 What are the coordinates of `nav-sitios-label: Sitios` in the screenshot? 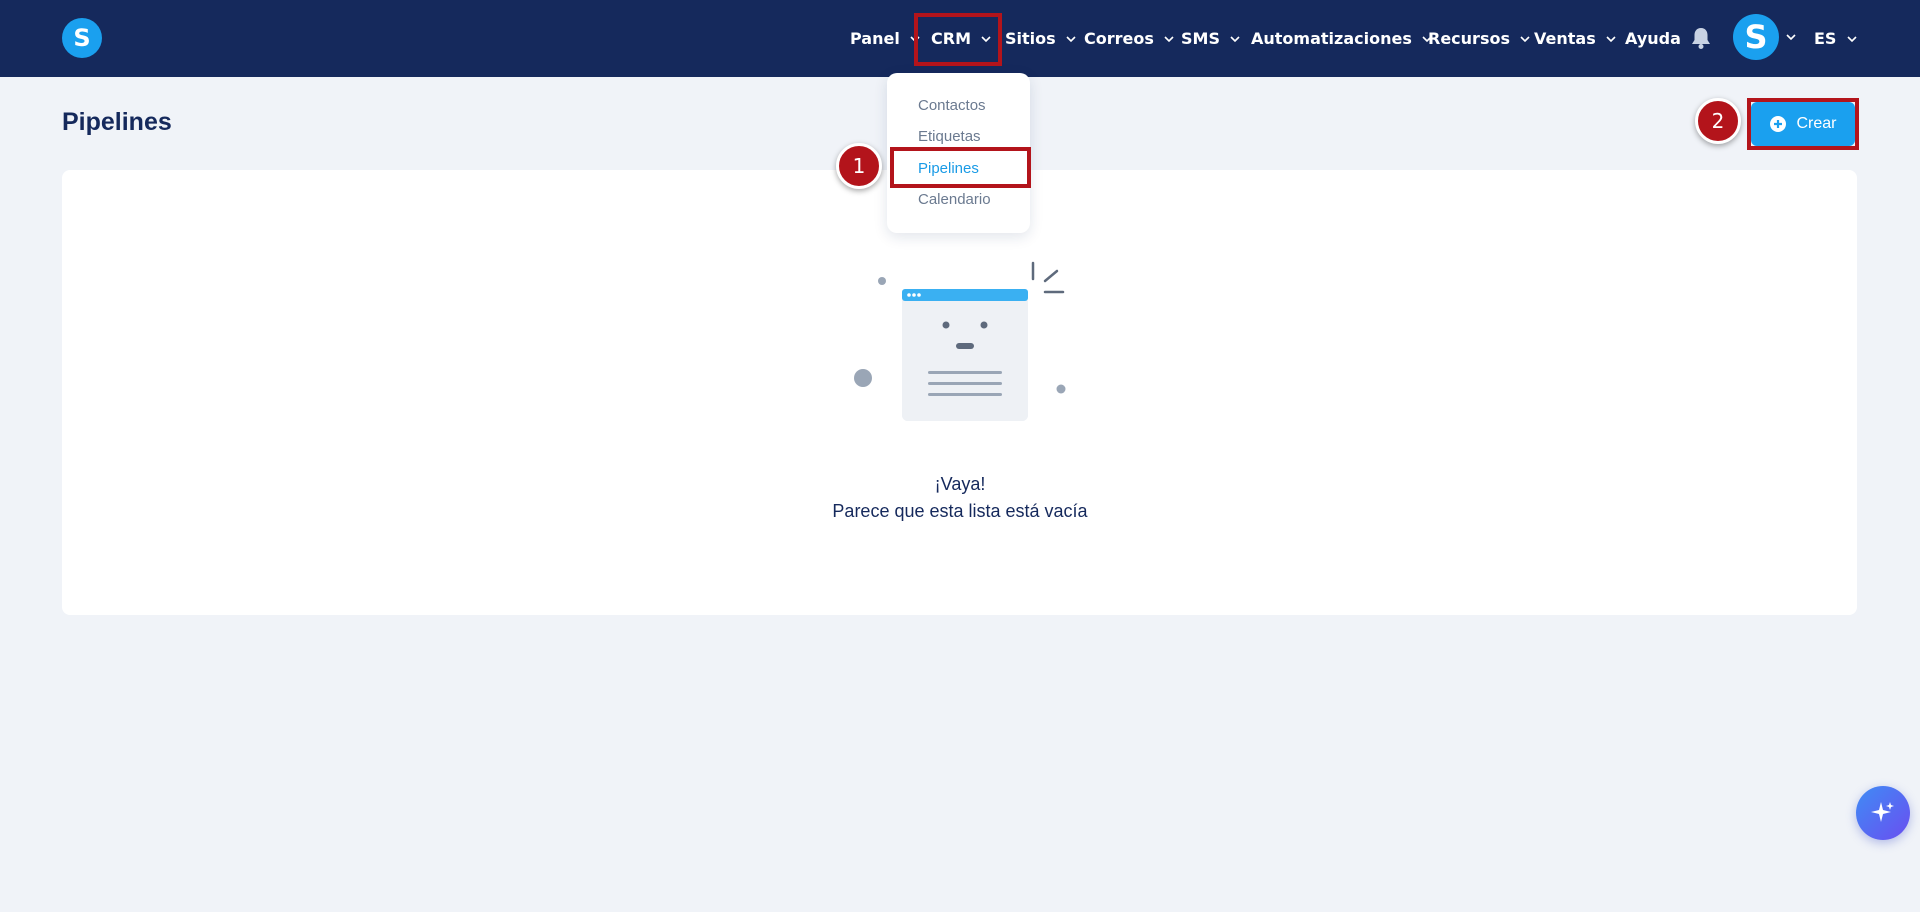 It's located at (1030, 38).